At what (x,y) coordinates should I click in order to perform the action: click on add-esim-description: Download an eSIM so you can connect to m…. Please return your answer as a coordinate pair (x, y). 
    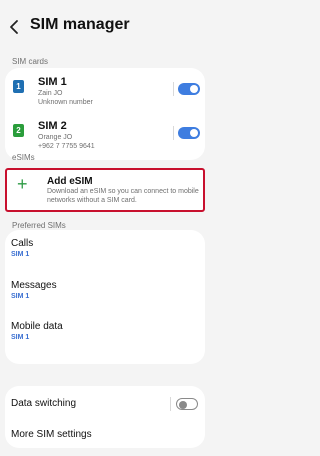
    Looking at the image, I should click on (123, 196).